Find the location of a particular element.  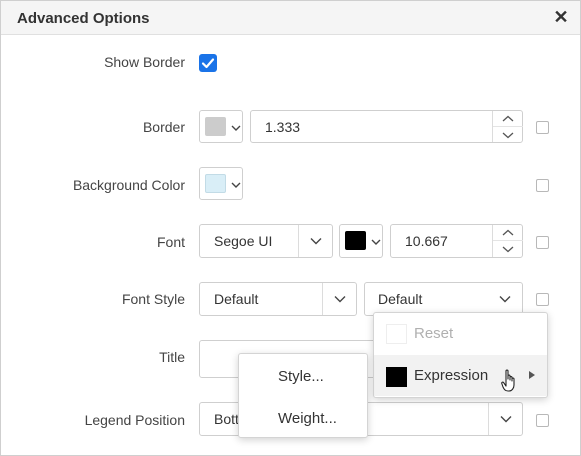

background-color-expression-checkbox is located at coordinates (542, 185).